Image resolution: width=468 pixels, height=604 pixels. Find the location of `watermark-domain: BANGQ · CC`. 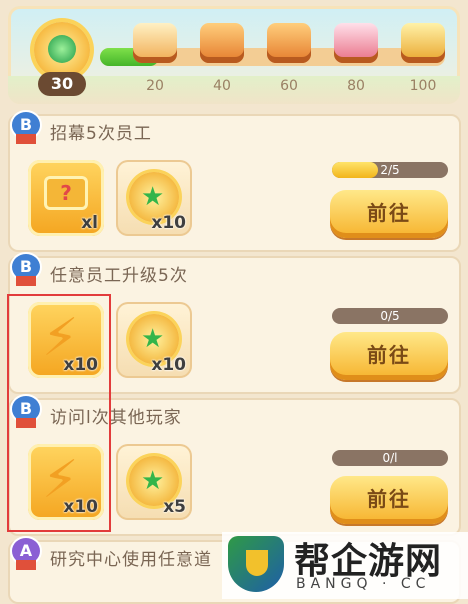

watermark-domain: BANGQ · CC is located at coordinates (363, 584).